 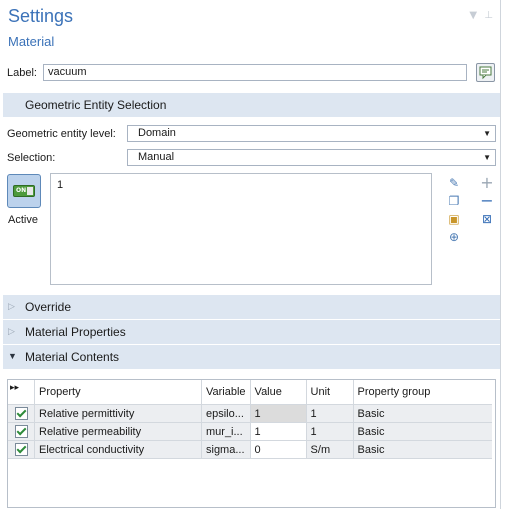 I want to click on label-field-label: Label:, so click(x=22, y=73).